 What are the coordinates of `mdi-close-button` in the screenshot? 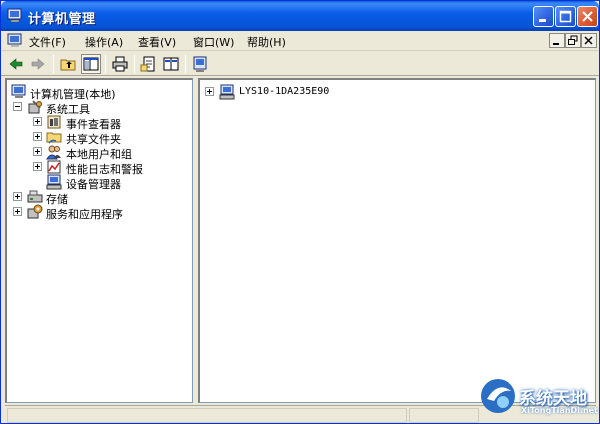 It's located at (589, 40).